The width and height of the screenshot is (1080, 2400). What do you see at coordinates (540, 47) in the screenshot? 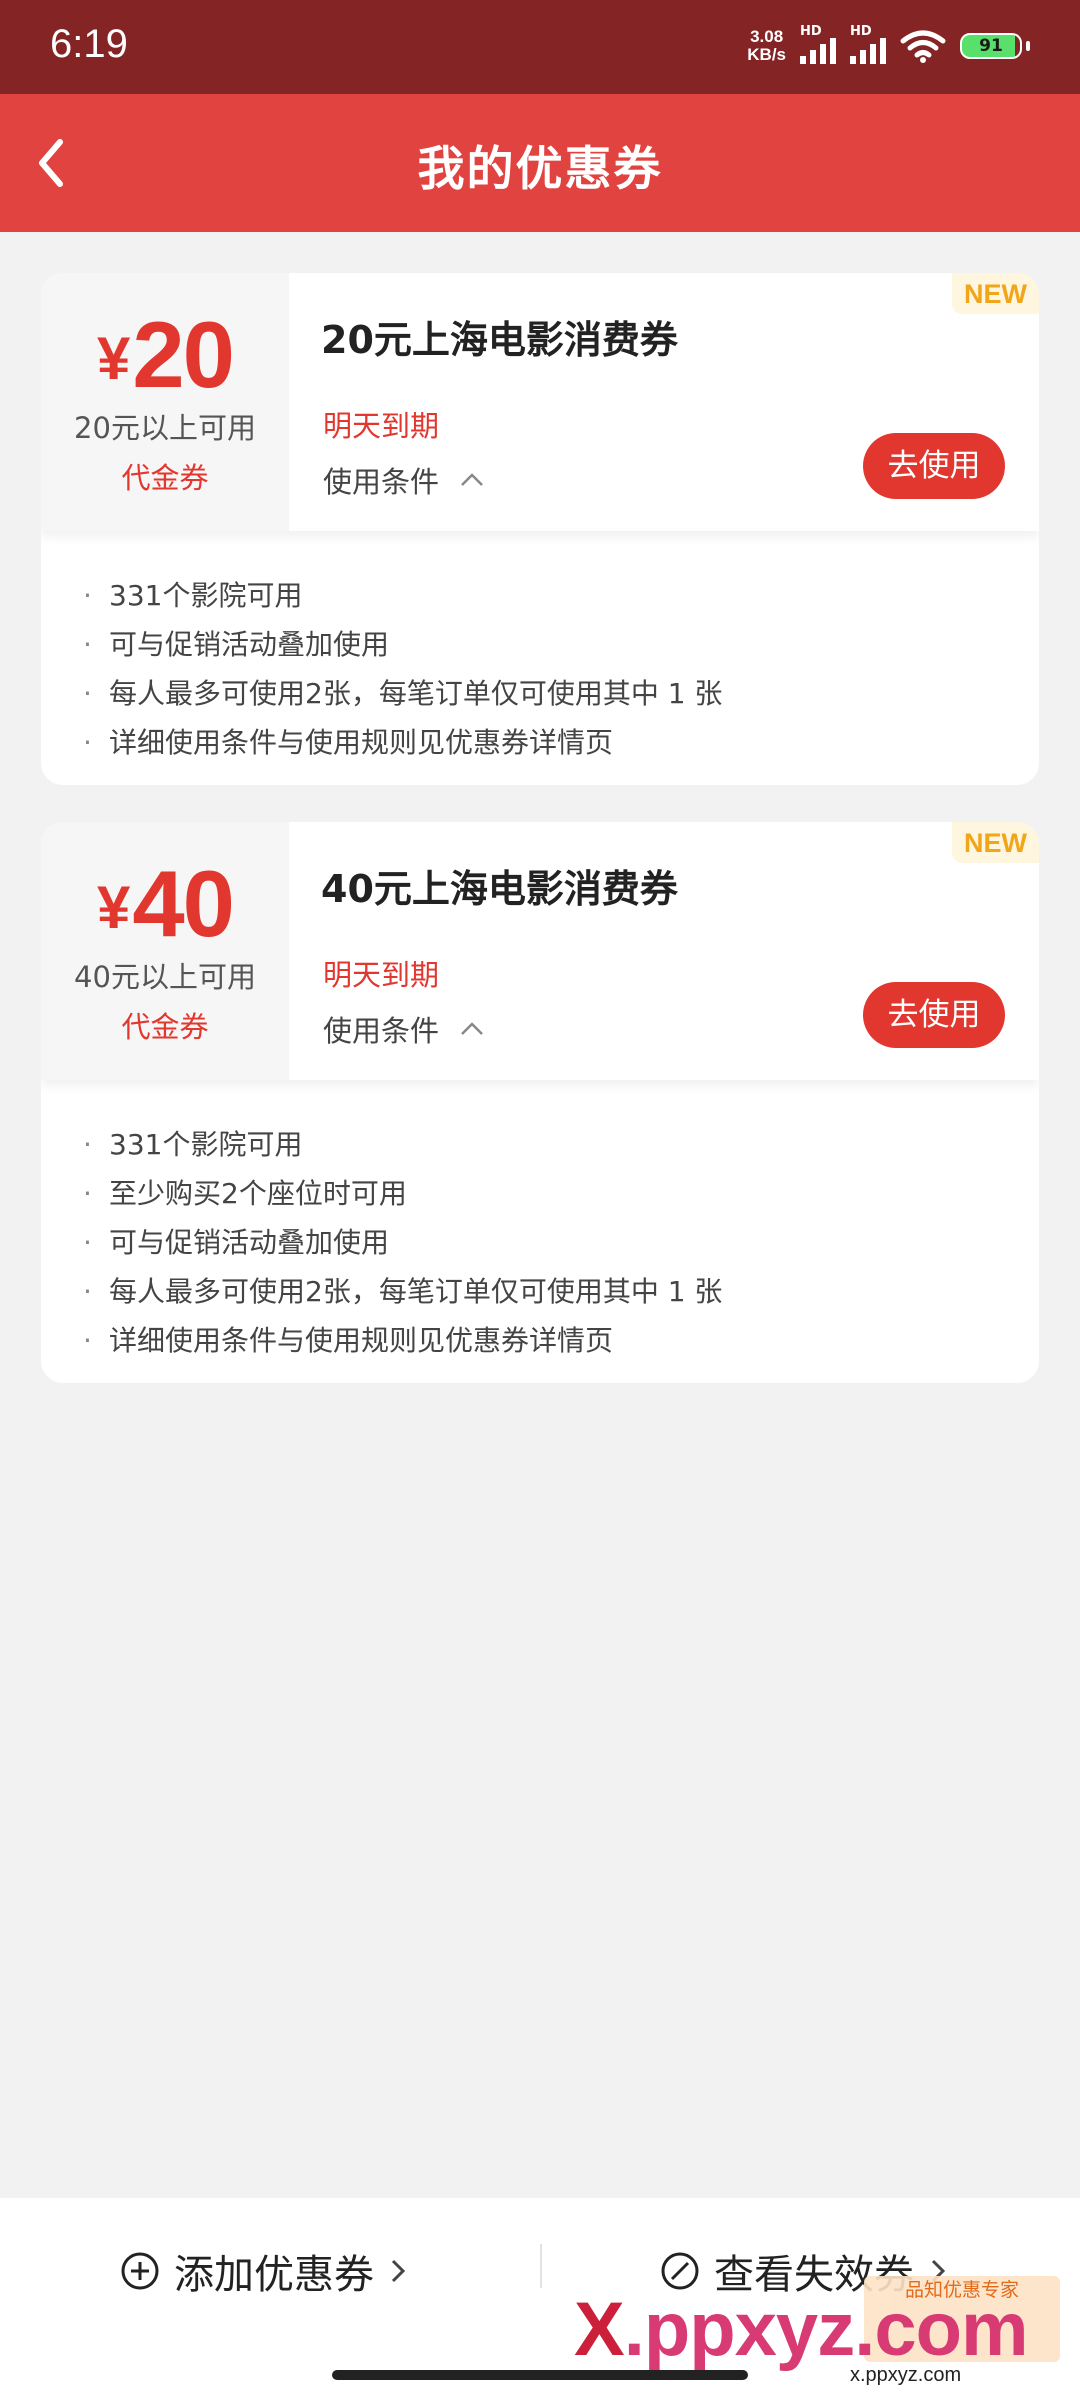
I see `status-bar: 6:19 3.08 KB/s HD HD 91` at bounding box center [540, 47].